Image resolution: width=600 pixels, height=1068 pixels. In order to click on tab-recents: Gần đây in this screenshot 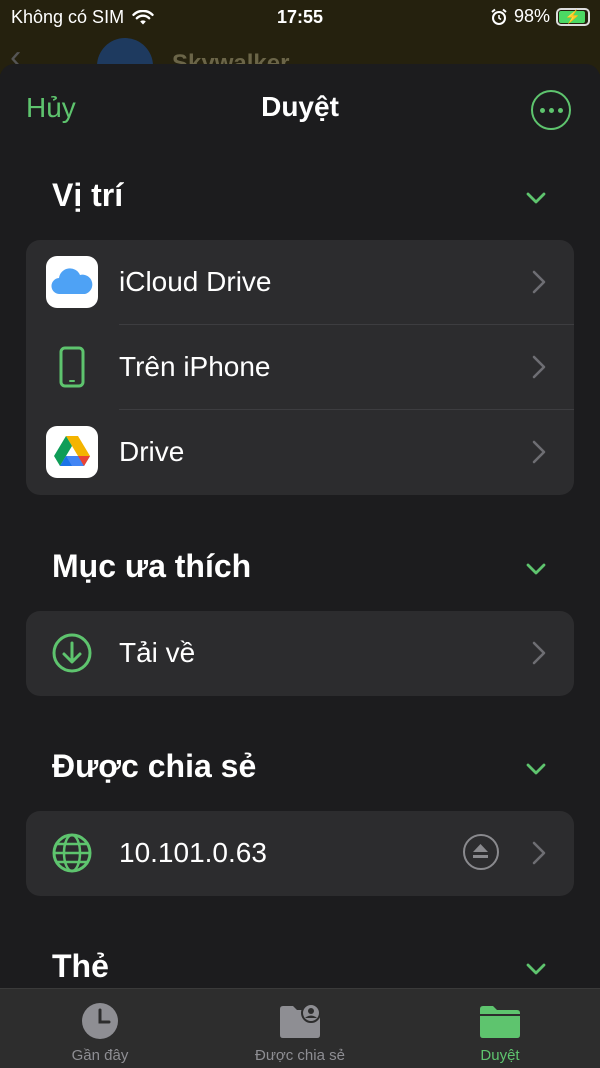, I will do `click(100, 1028)`.